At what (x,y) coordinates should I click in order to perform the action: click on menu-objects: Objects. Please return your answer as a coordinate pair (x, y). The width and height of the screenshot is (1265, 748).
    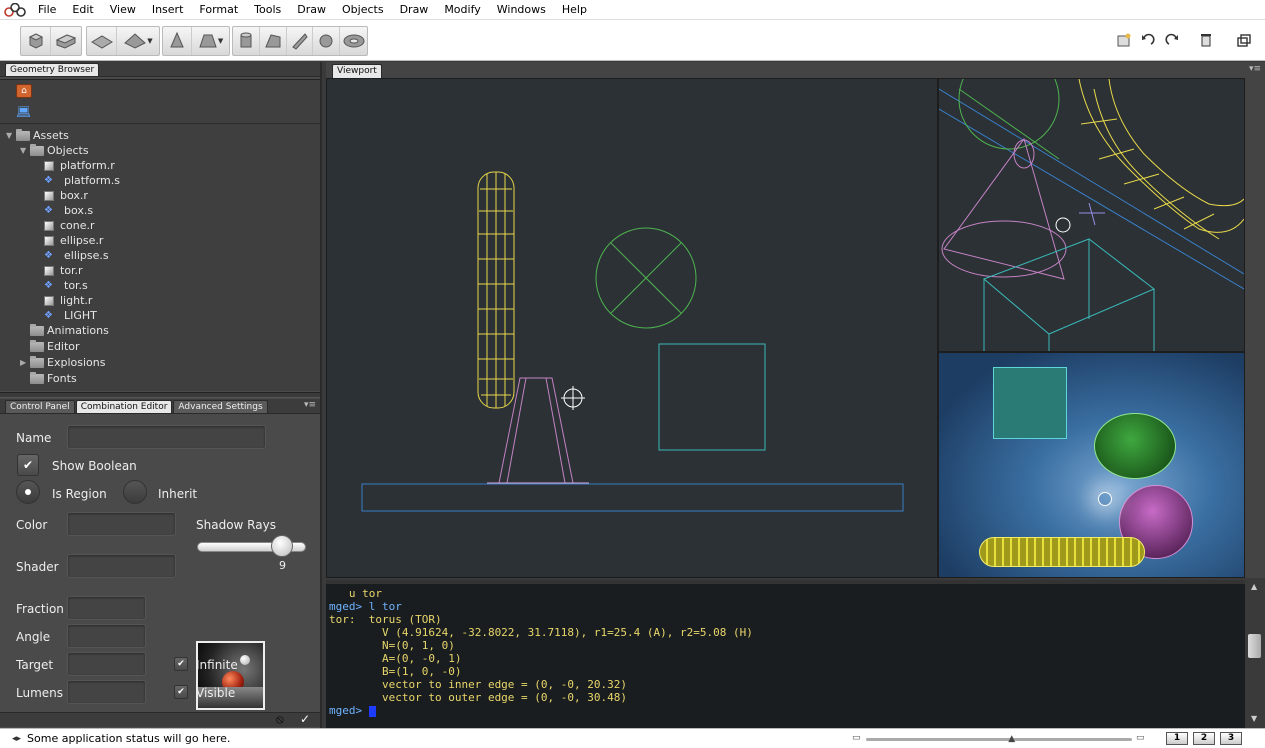
    Looking at the image, I should click on (363, 10).